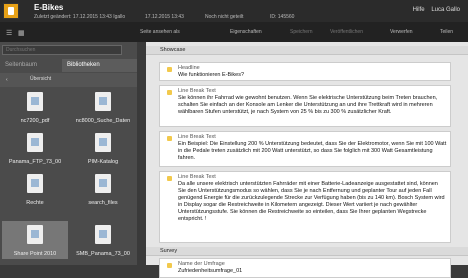  What do you see at coordinates (160, 32) in the screenshot?
I see `view-as-button: Seite ansehen als` at bounding box center [160, 32].